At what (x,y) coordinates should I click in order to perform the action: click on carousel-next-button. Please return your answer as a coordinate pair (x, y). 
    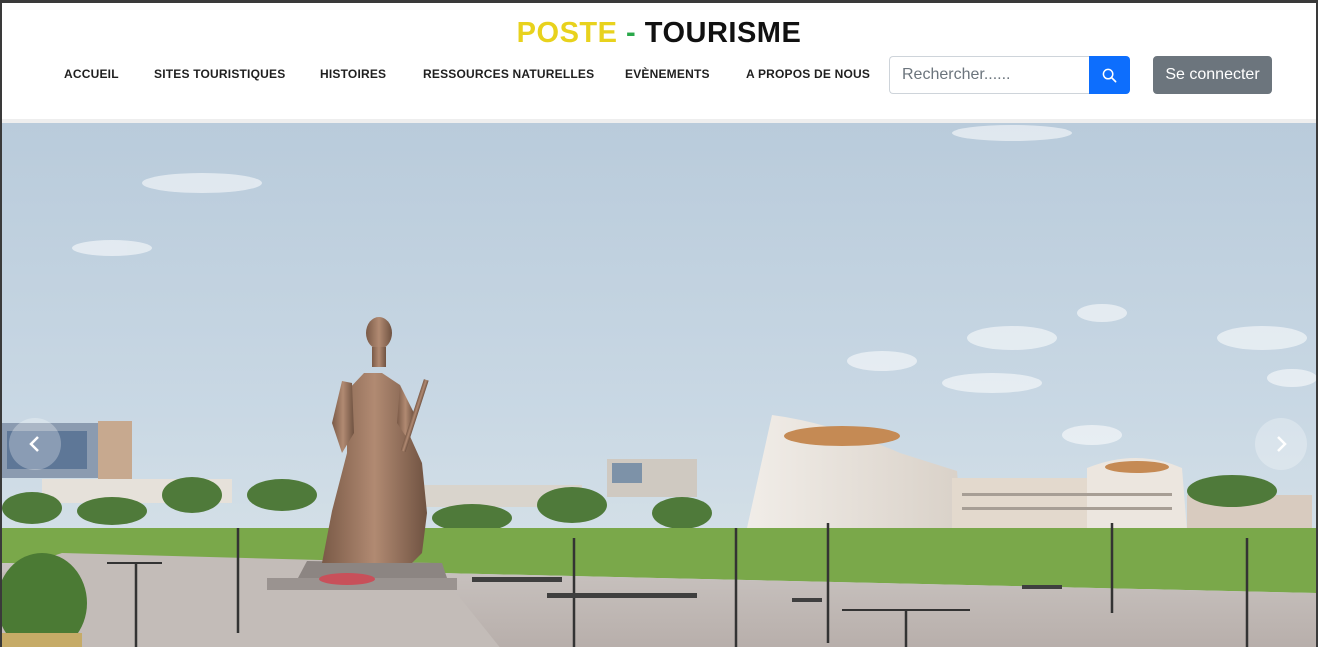
    Looking at the image, I should click on (1281, 444).